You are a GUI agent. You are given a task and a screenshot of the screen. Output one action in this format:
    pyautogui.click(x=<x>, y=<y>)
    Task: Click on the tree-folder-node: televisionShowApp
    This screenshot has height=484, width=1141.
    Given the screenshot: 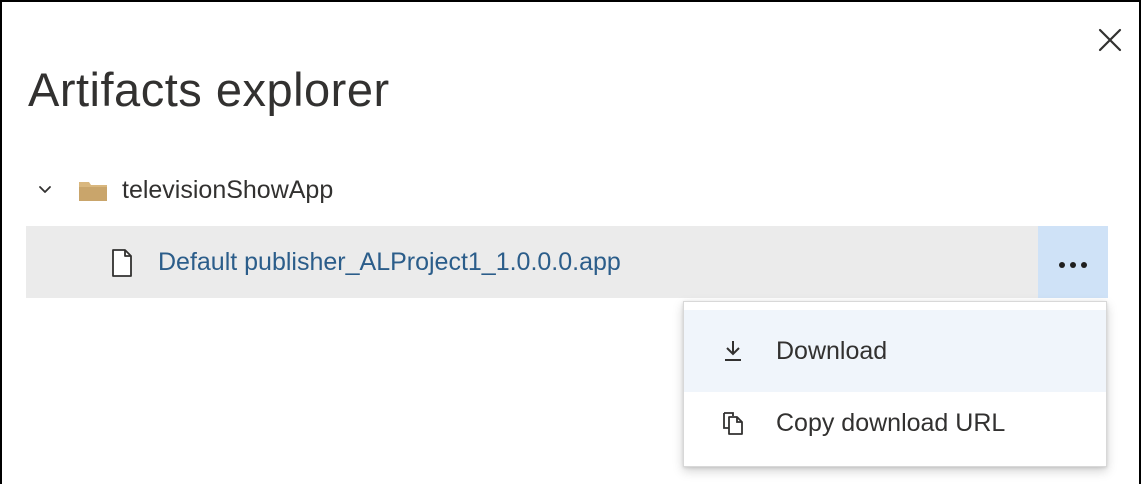 What is the action you would take?
    pyautogui.click(x=179, y=190)
    